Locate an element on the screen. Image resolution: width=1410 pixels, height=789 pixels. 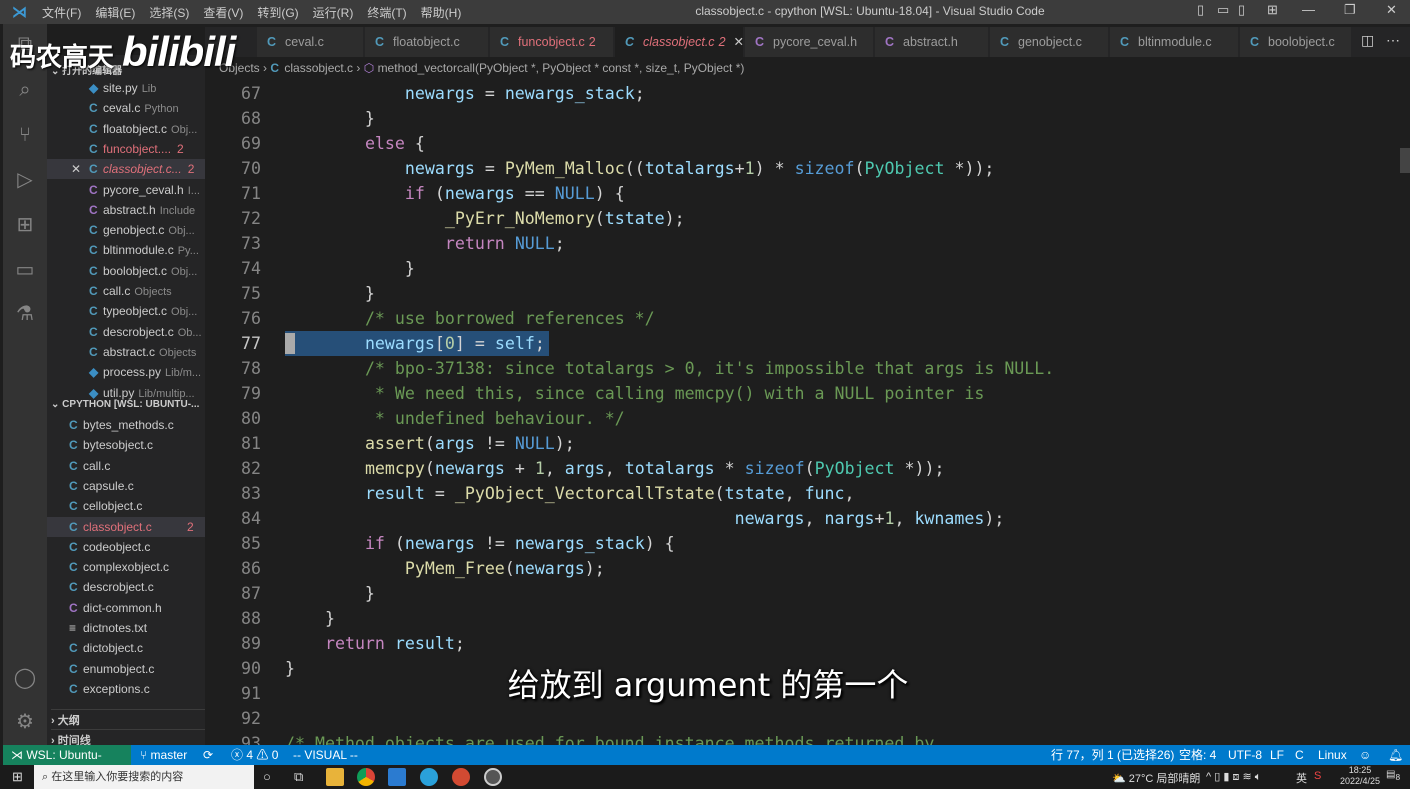
tab-classobject-c: Cclassobject.c 2 ✕ is located at coordinates (679, 42).